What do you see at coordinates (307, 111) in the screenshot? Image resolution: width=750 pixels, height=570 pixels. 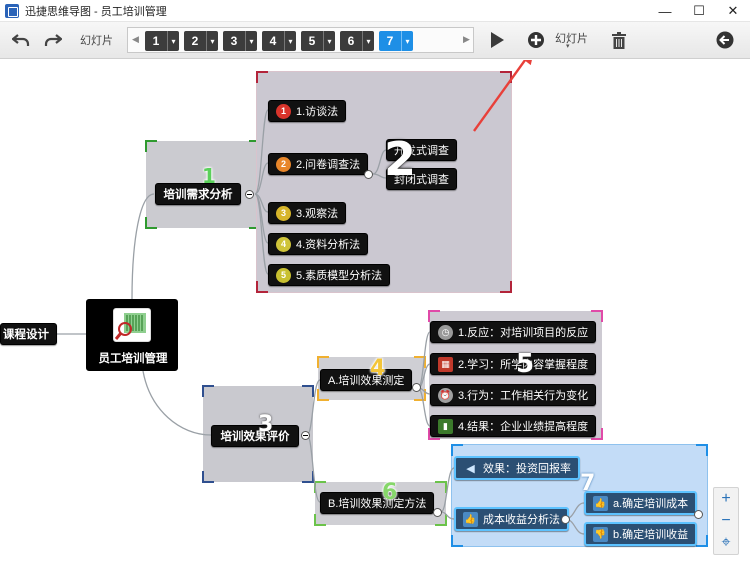 I see `needs-item-1: 1 1.访谈法` at bounding box center [307, 111].